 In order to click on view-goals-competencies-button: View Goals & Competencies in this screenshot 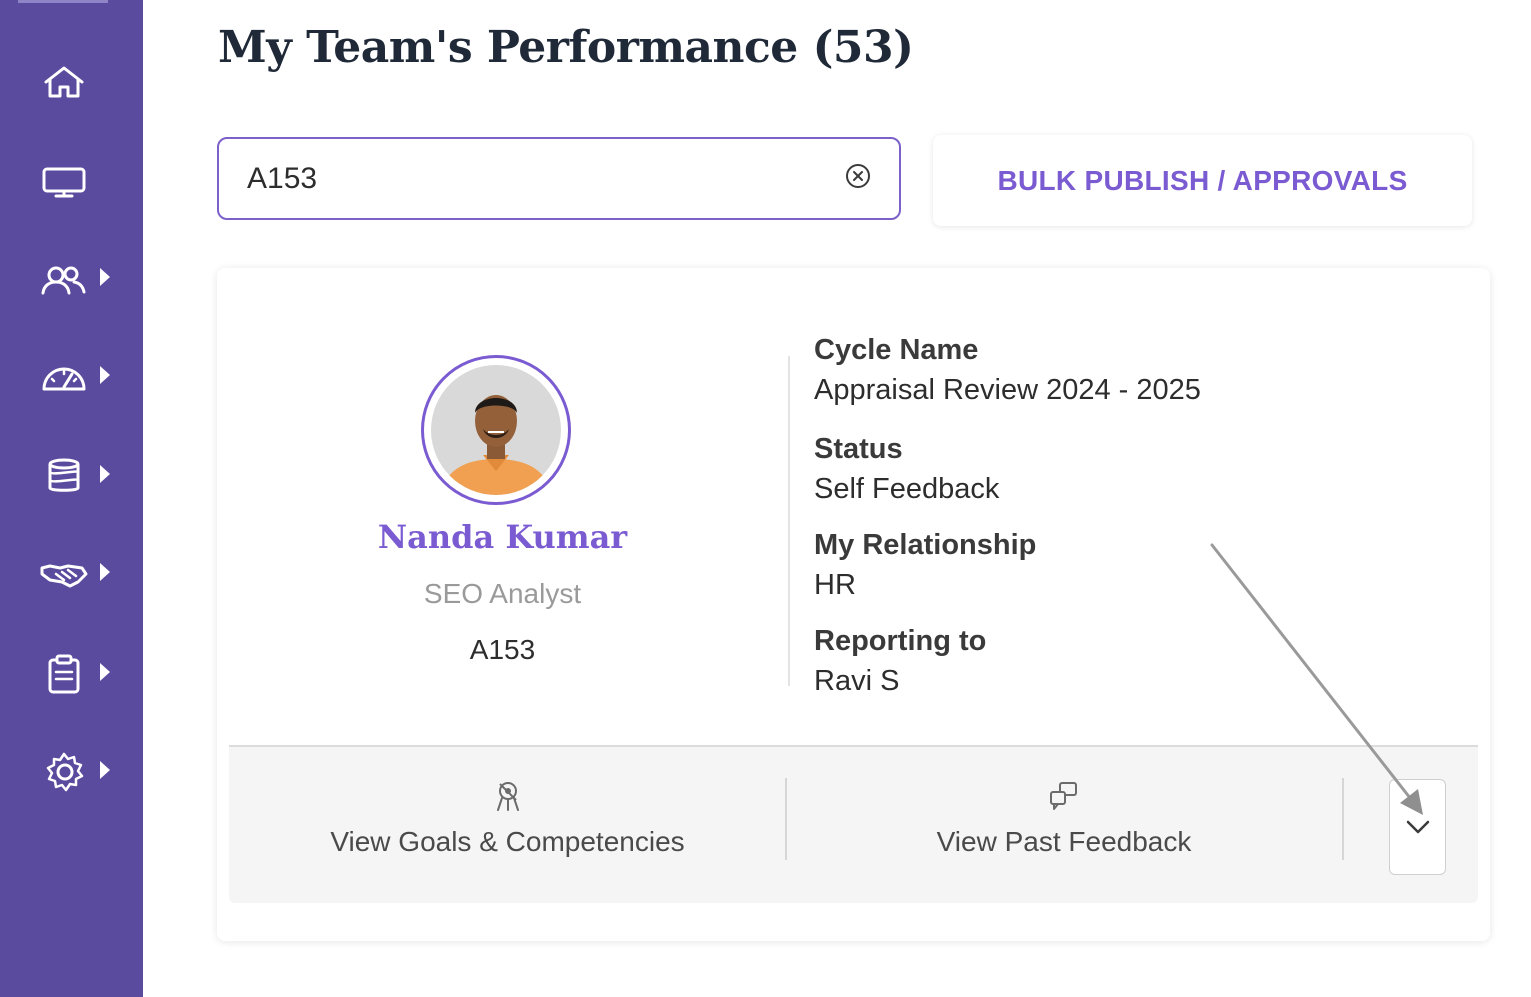, I will do `click(507, 822)`.